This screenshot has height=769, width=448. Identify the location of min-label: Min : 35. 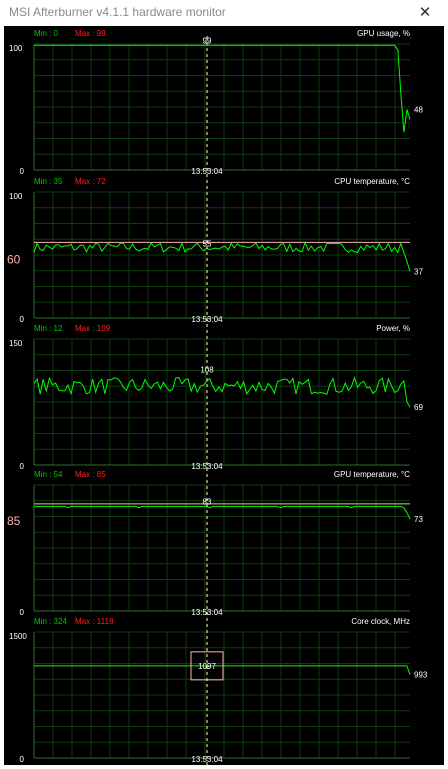
(48, 181).